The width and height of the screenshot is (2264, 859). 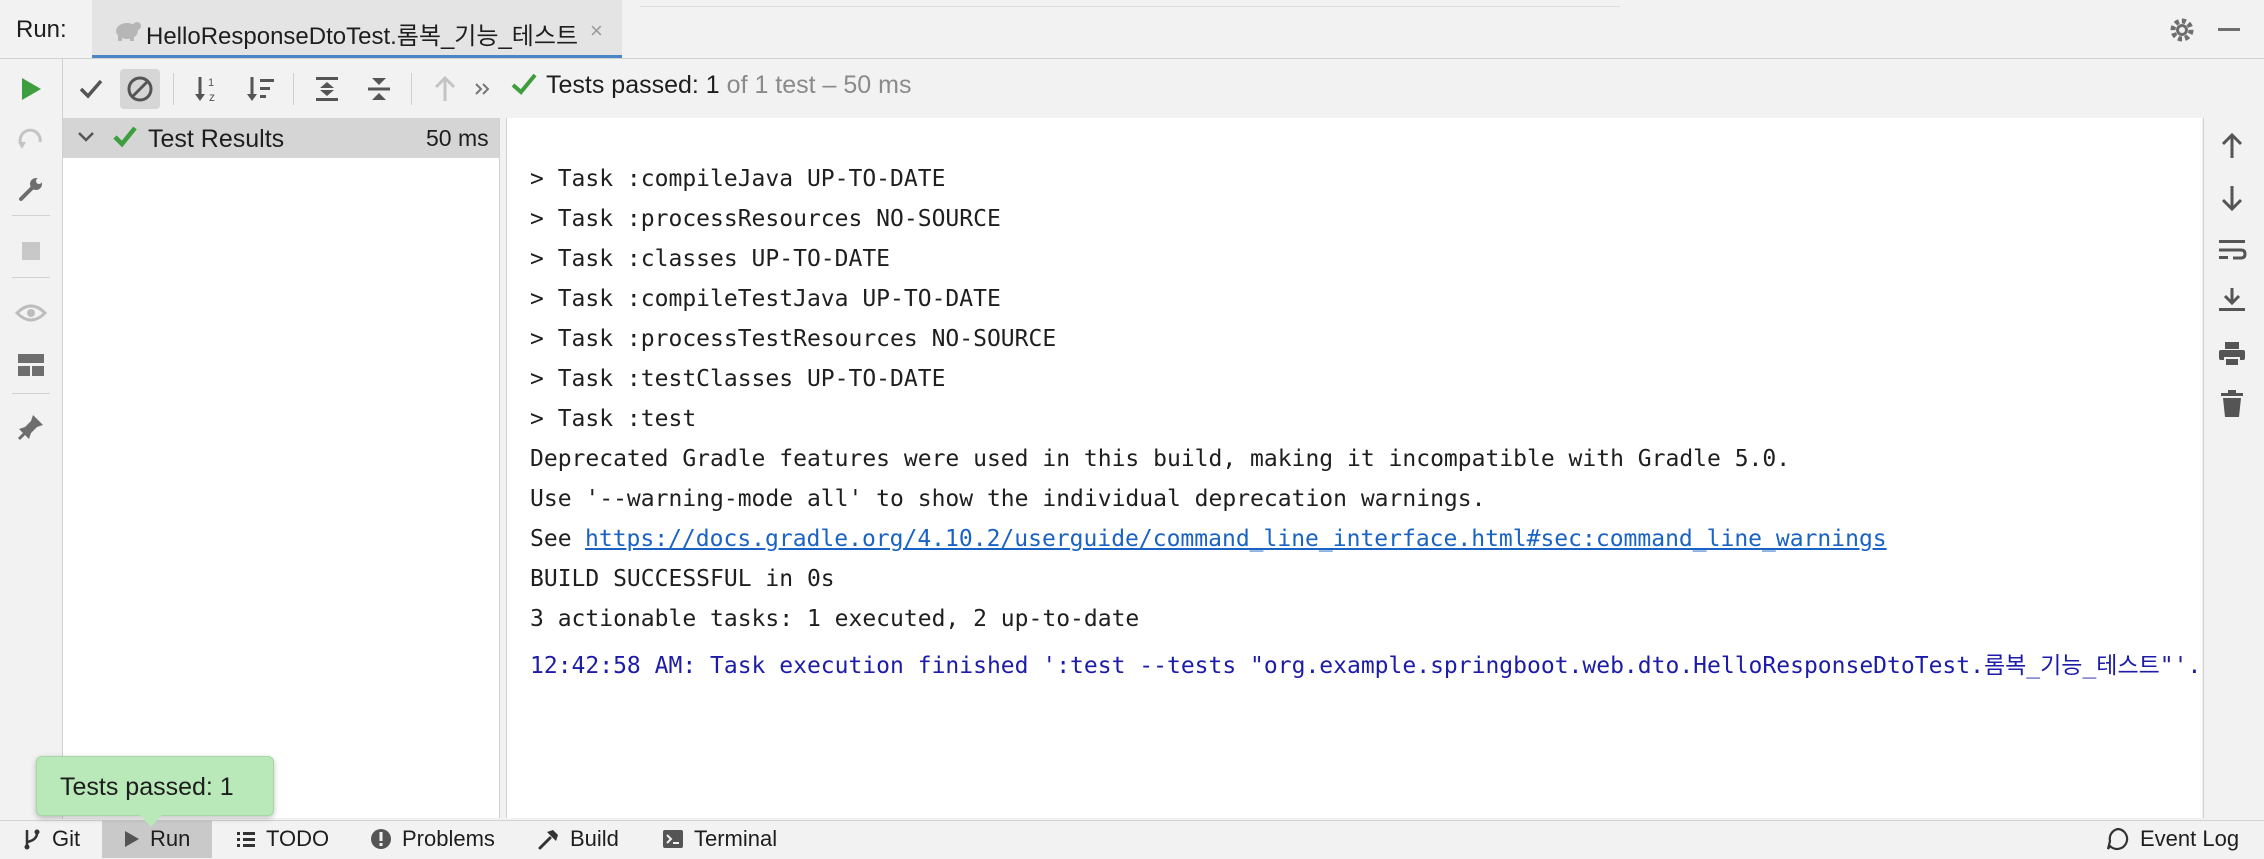 I want to click on console-line: > Task :test, so click(x=613, y=419).